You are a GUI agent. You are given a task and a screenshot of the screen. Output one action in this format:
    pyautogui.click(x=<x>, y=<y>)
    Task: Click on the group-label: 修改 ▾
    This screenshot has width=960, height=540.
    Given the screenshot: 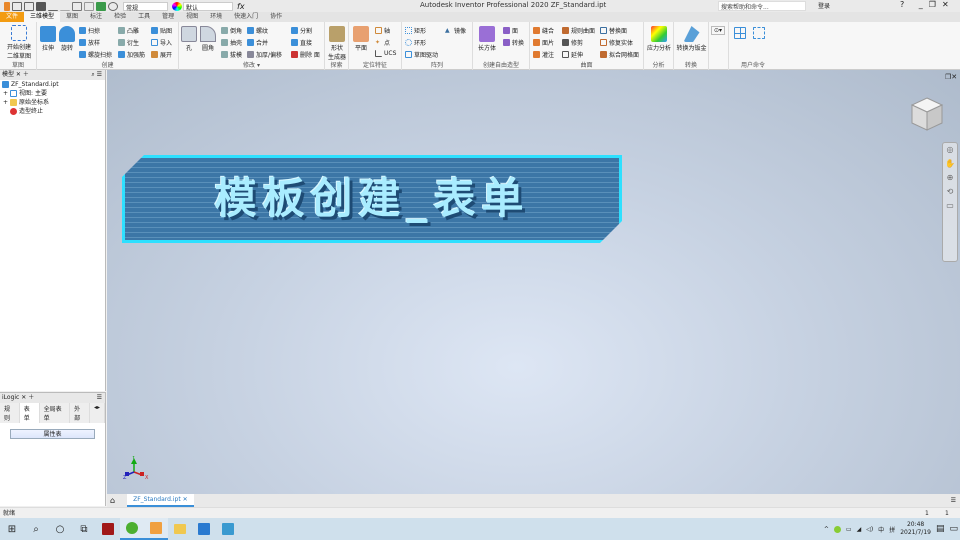 What is the action you would take?
    pyautogui.click(x=251, y=64)
    